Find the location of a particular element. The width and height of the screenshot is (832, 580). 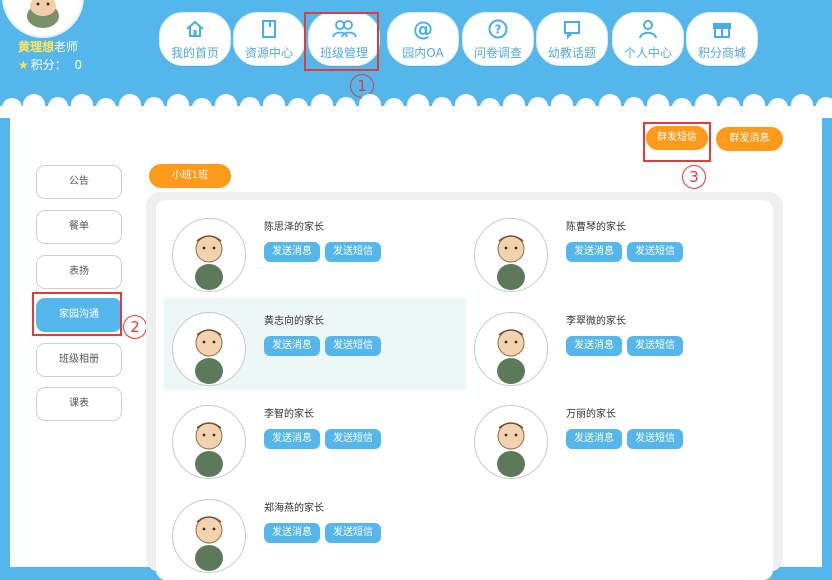

parent-card: 李翠微的家长 发送消息 发送短信 is located at coordinates (617, 344).